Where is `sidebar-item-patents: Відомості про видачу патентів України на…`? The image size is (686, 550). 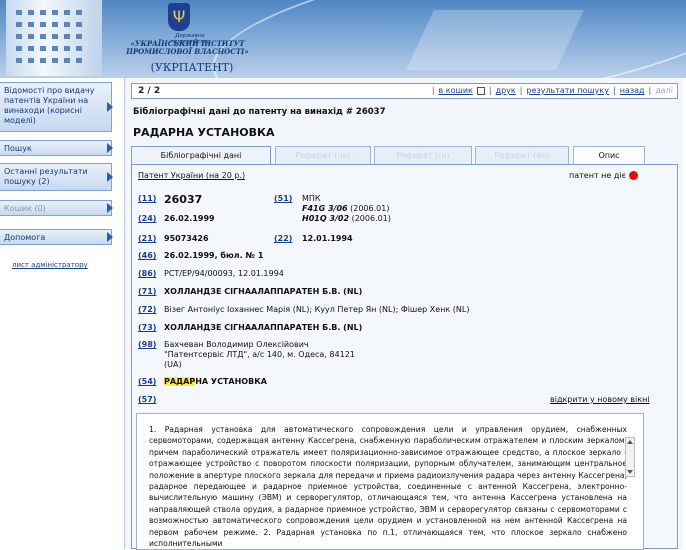
sidebar-item-patents: Відомості про видачу патентів України на… is located at coordinates (56, 107).